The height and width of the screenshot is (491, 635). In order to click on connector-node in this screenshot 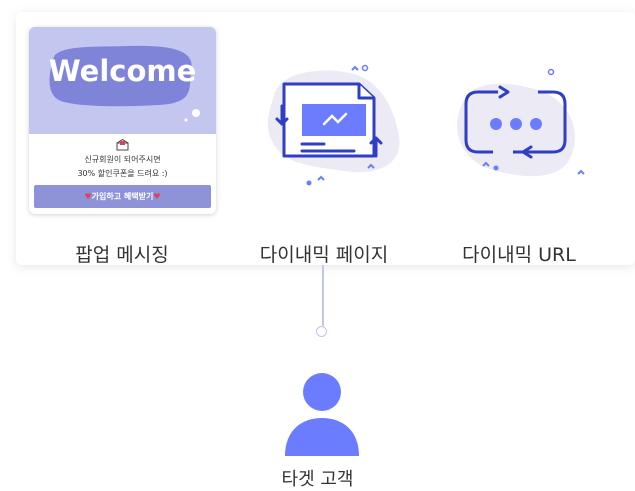, I will do `click(321, 331)`.